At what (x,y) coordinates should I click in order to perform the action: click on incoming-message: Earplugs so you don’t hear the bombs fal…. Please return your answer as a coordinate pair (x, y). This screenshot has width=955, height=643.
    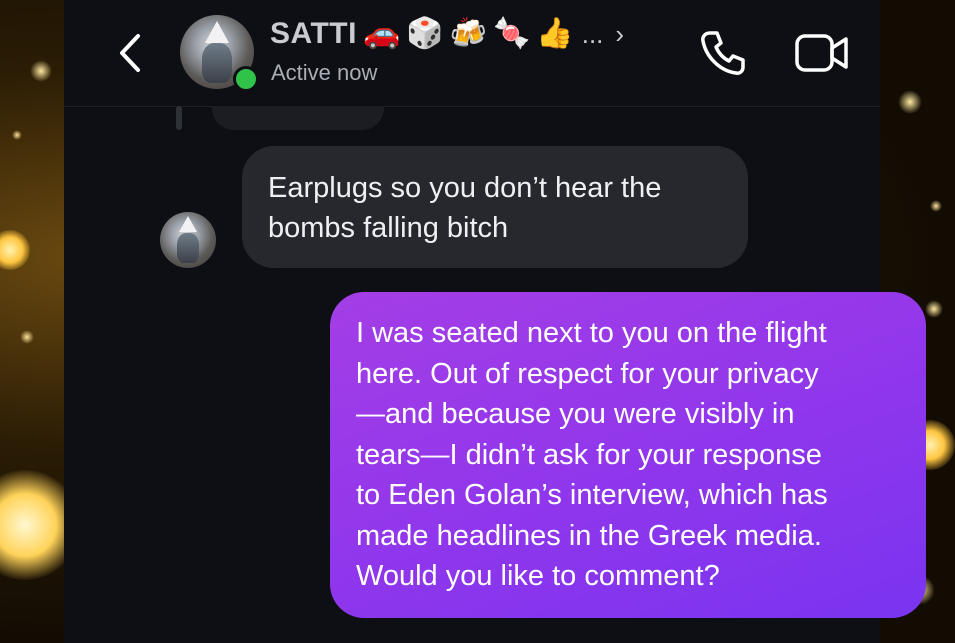
    Looking at the image, I should click on (495, 207).